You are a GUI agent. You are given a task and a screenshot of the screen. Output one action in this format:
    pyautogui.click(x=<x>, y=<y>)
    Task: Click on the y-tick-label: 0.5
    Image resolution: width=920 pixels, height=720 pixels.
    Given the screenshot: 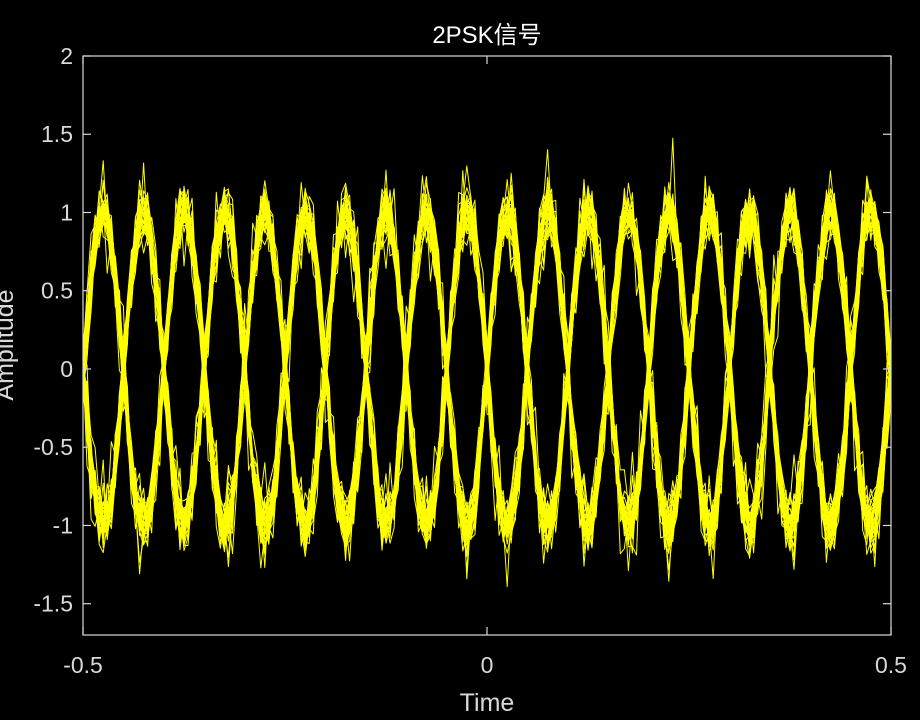 What is the action you would take?
    pyautogui.click(x=57, y=291)
    